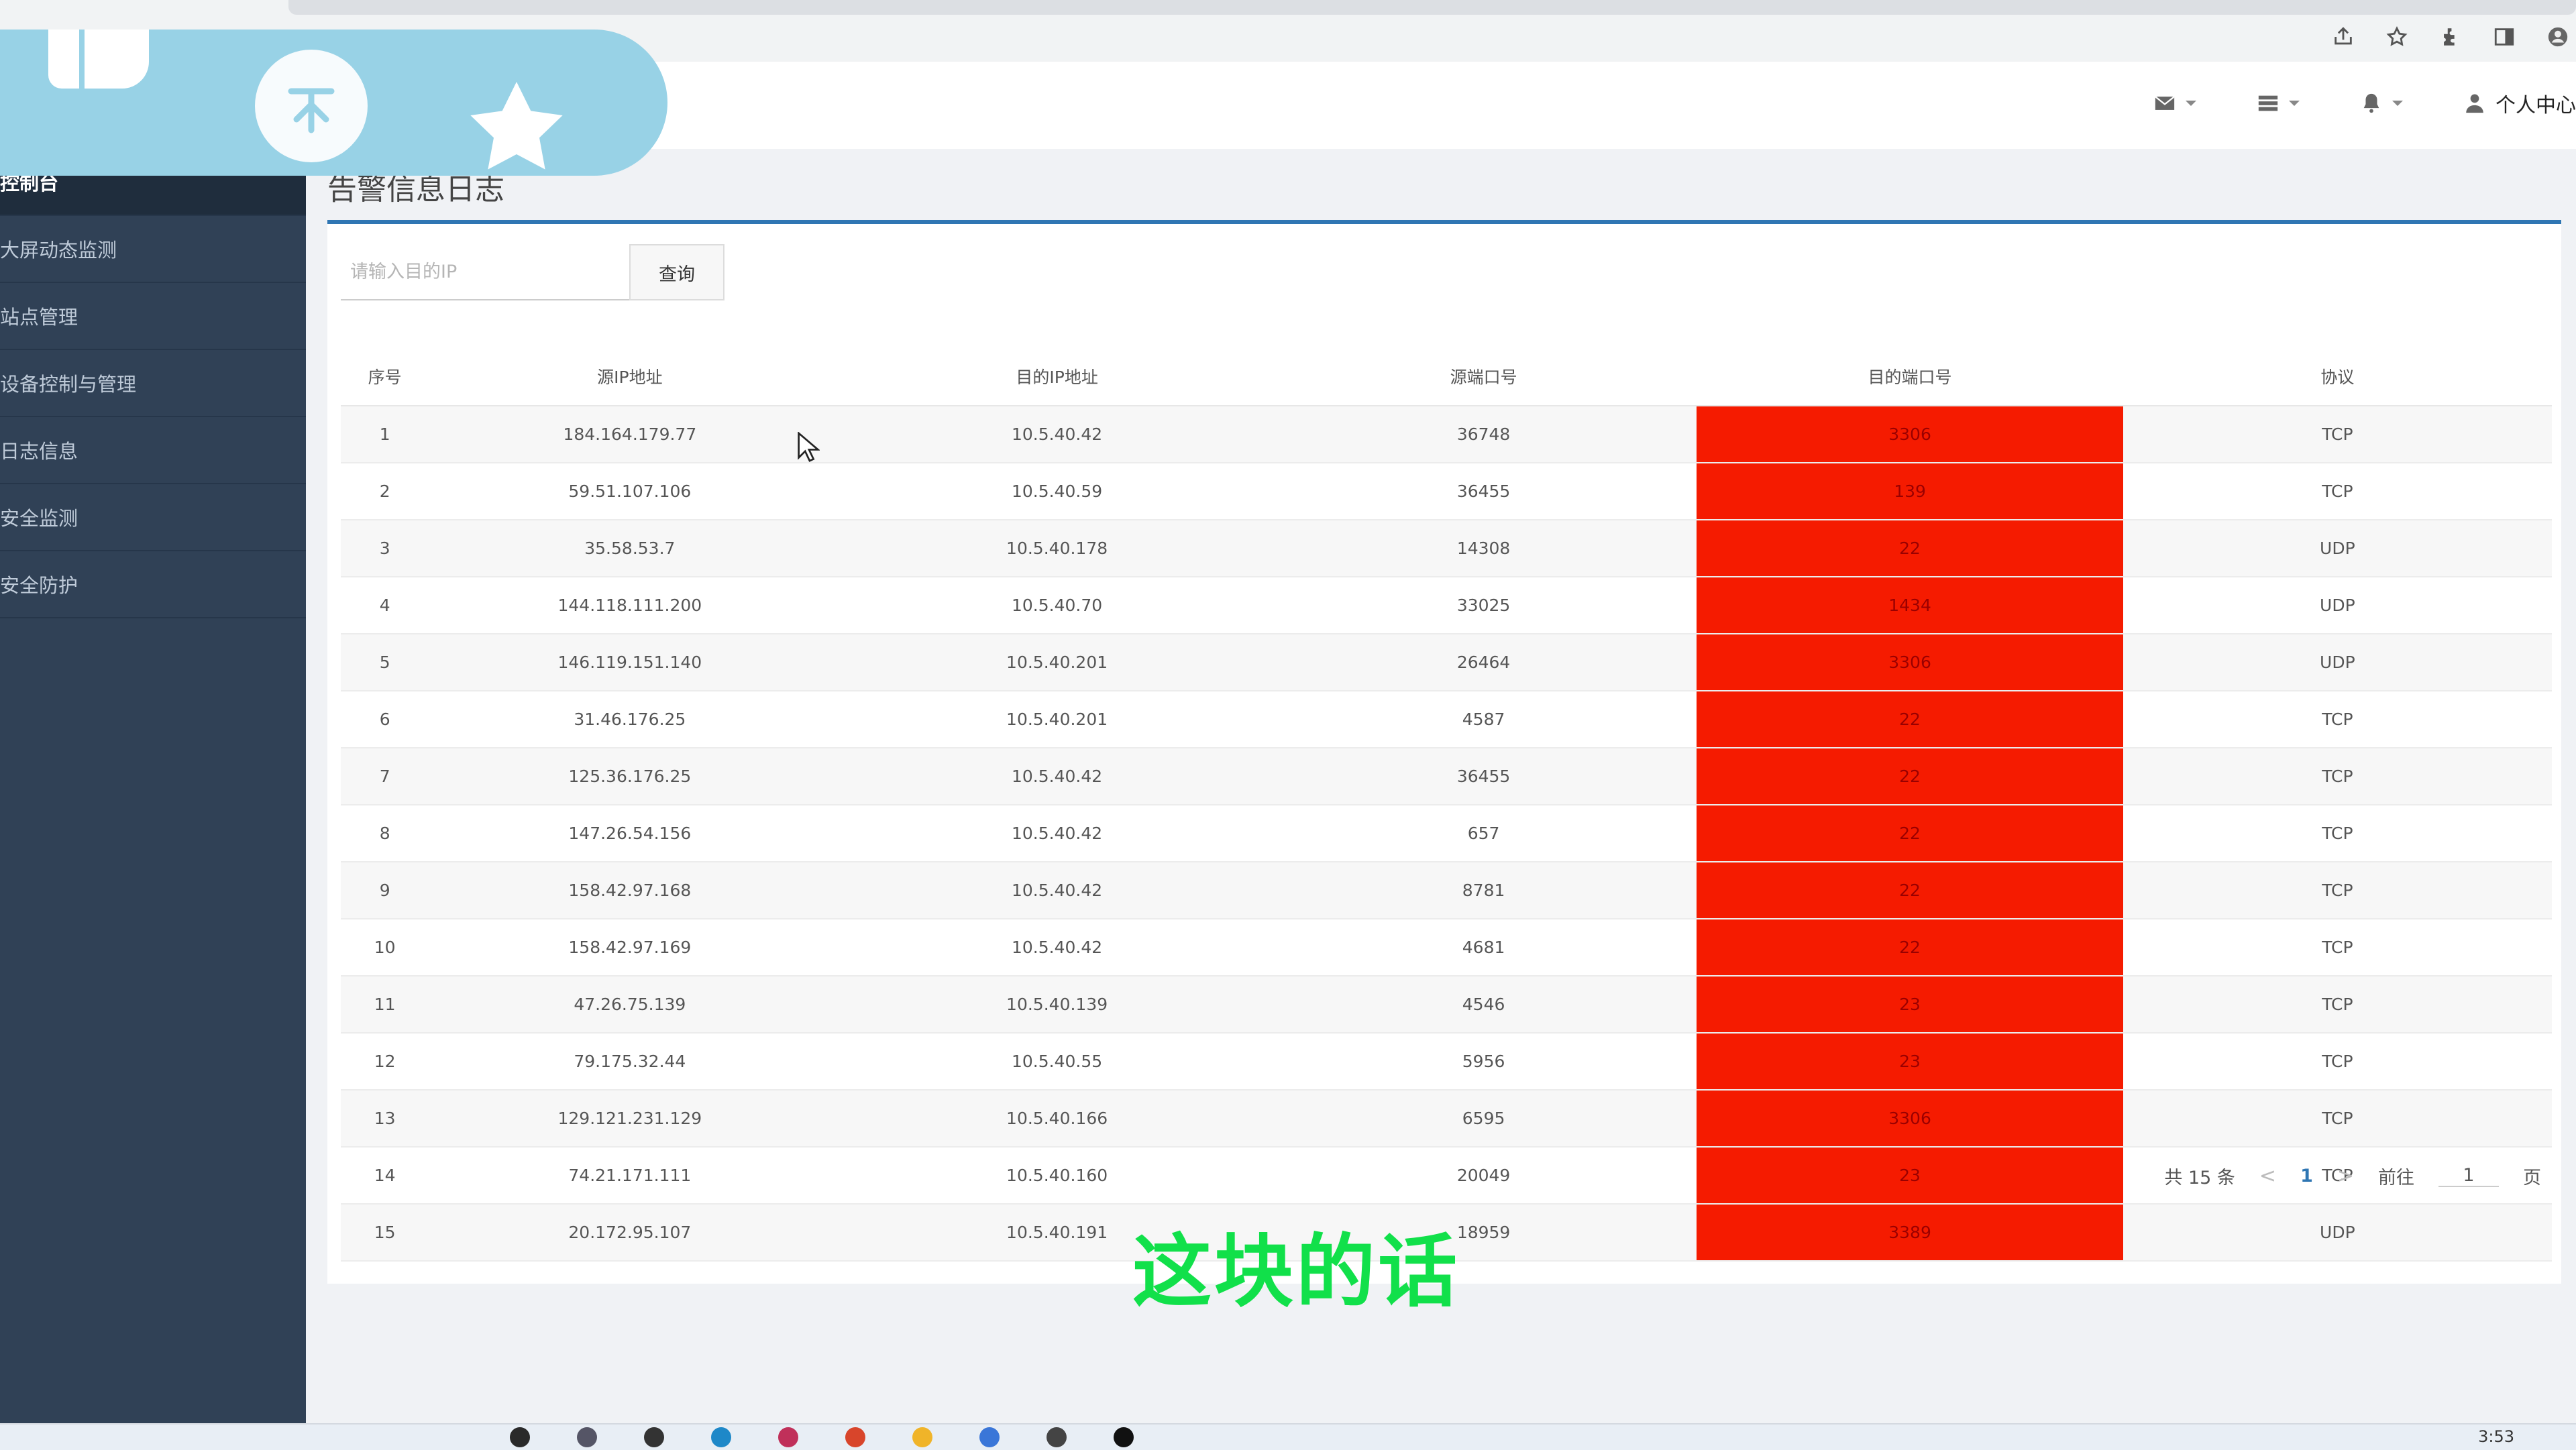 The width and height of the screenshot is (2576, 1450). I want to click on table-row: 5 146.119.151.140 10.5.40.201 26464 3306 UDP, so click(1446, 662).